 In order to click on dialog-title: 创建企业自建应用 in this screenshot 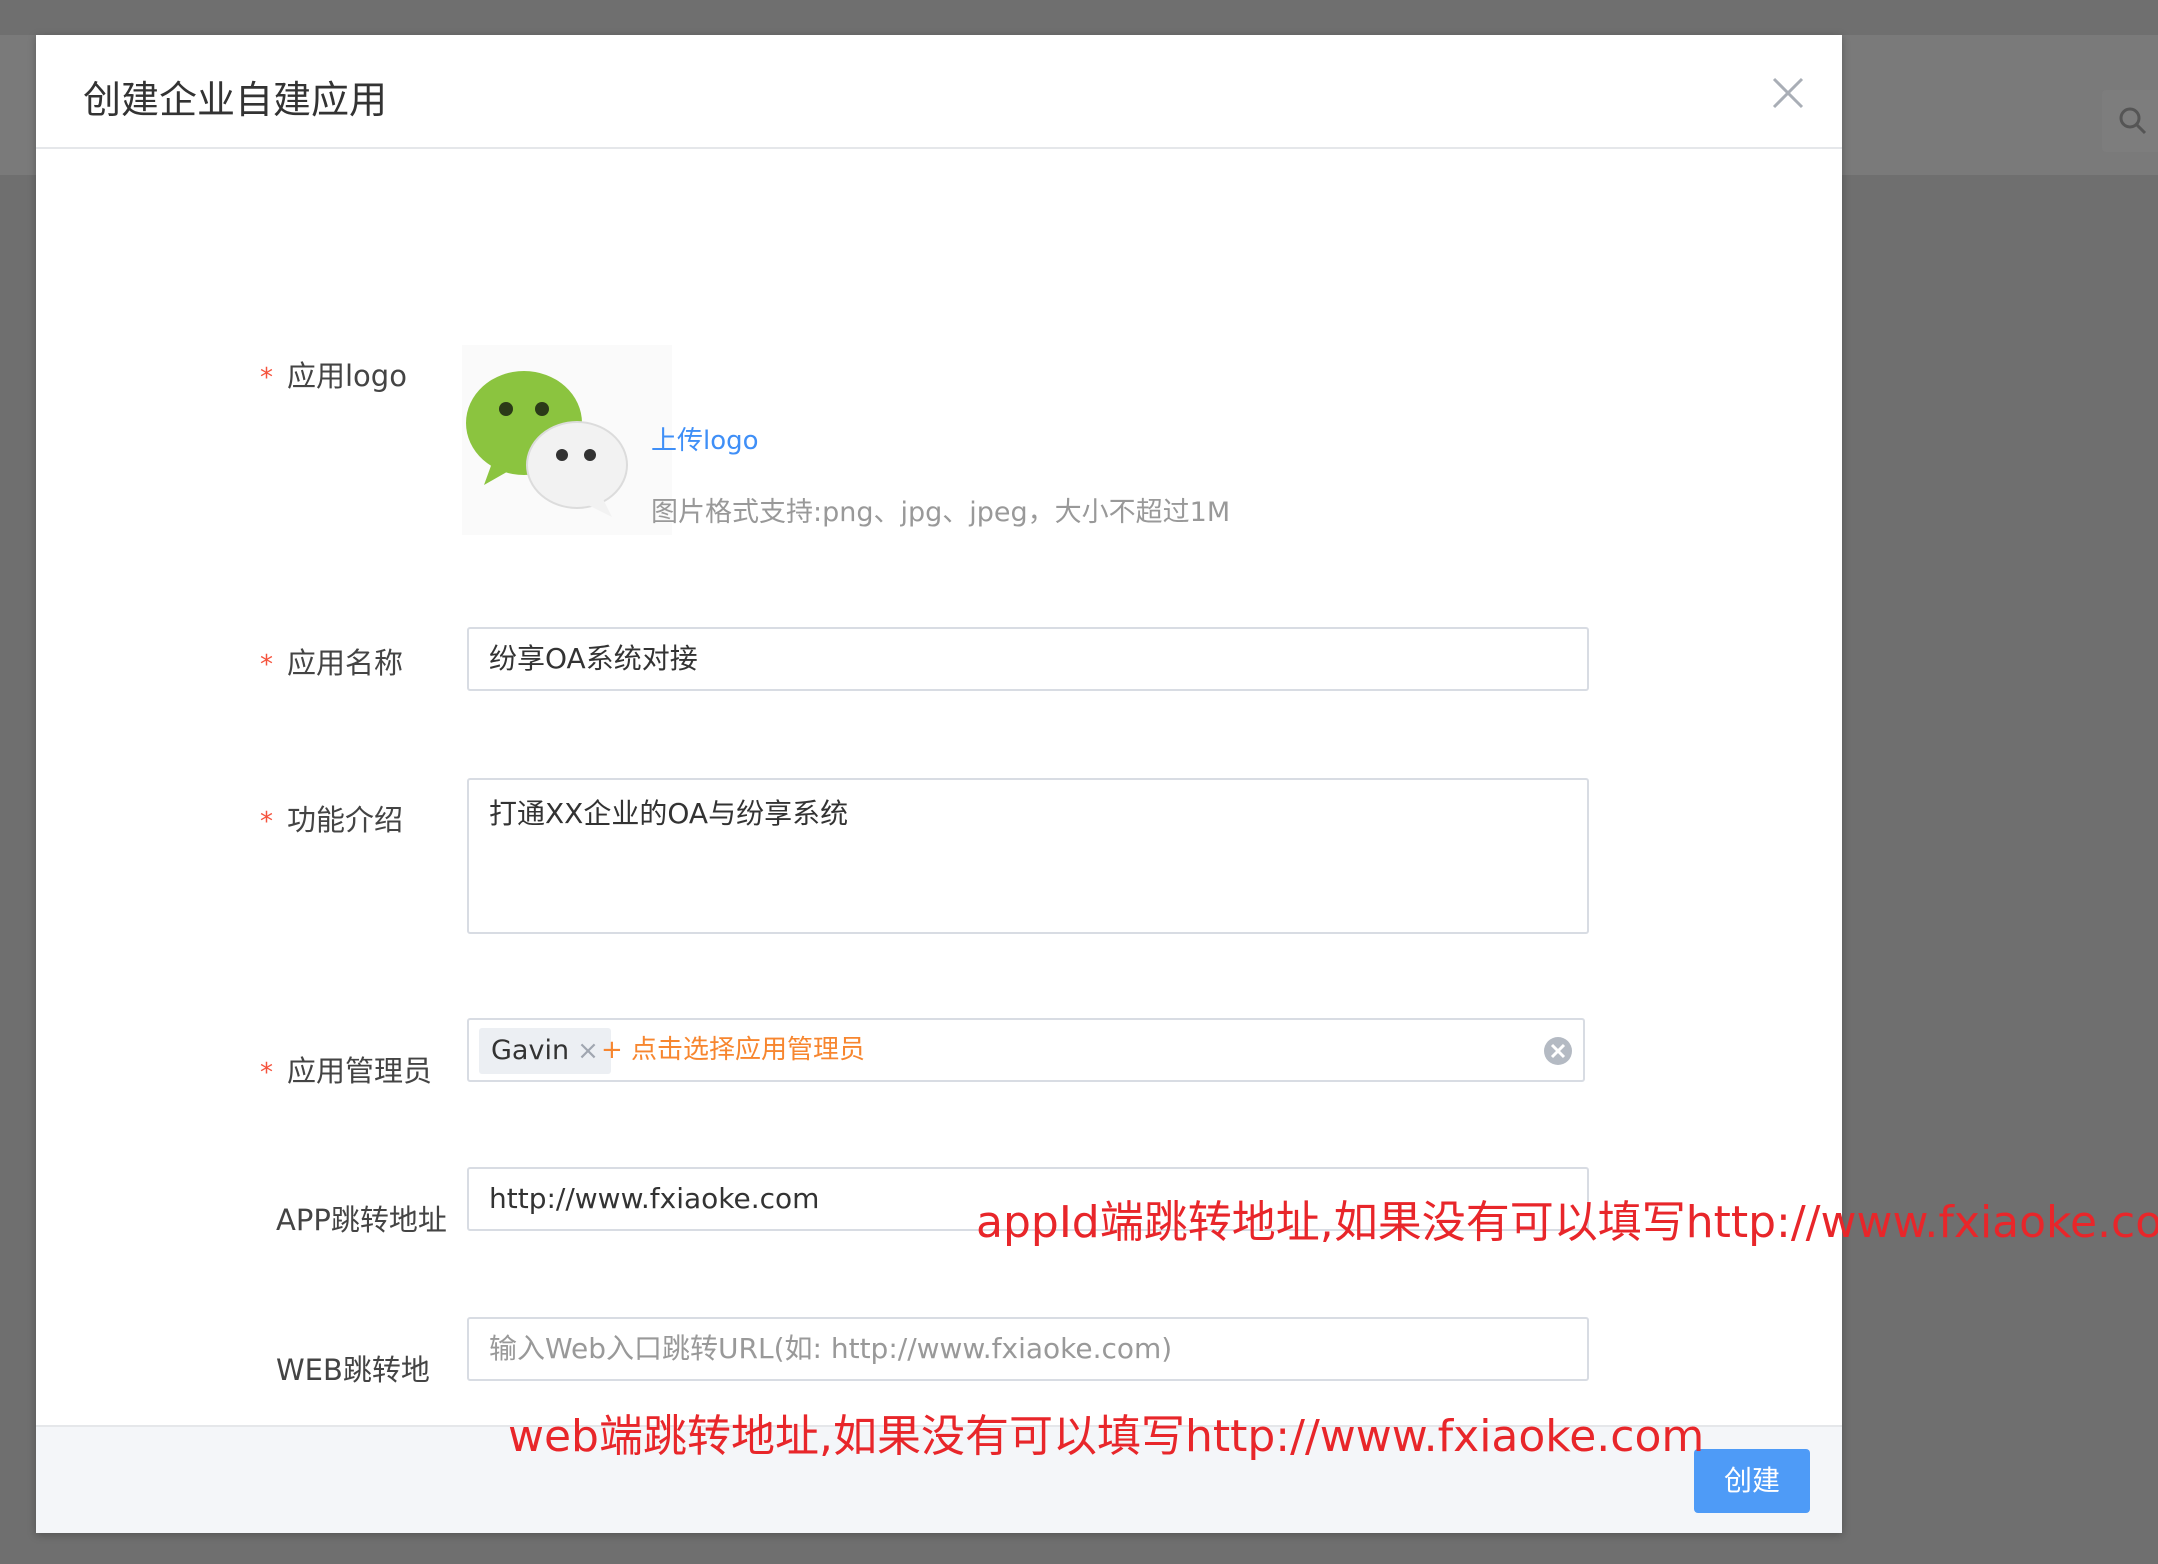, I will do `click(235, 100)`.